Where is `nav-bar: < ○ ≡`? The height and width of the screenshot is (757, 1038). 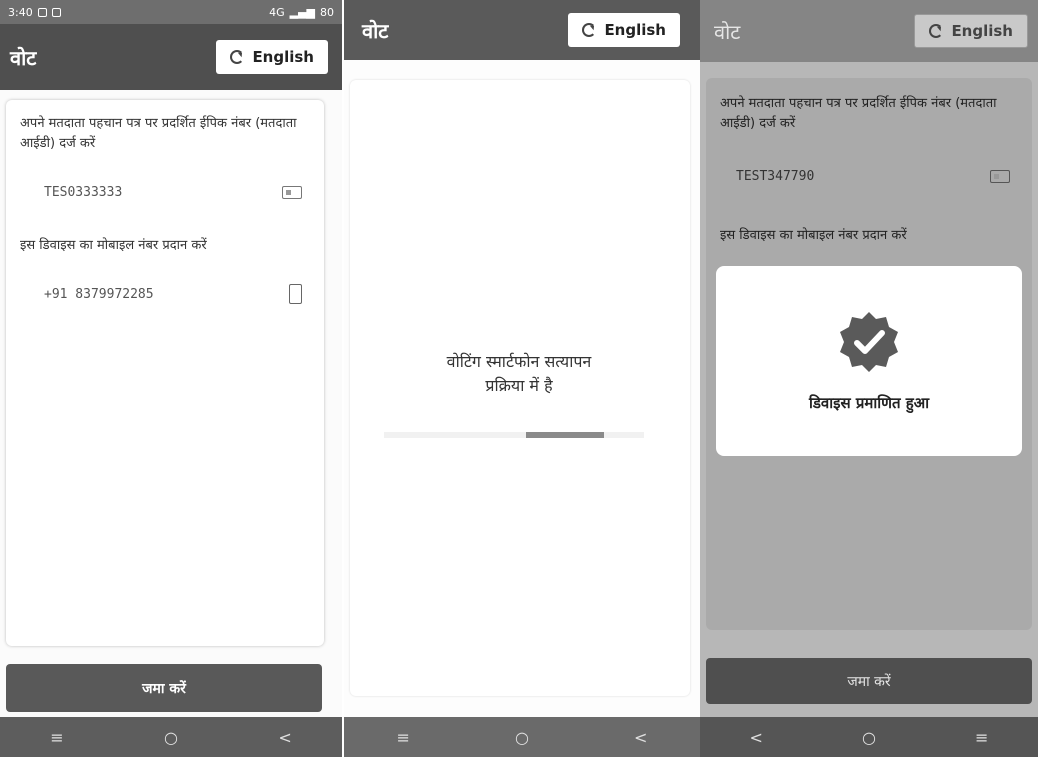 nav-bar: < ○ ≡ is located at coordinates (869, 737).